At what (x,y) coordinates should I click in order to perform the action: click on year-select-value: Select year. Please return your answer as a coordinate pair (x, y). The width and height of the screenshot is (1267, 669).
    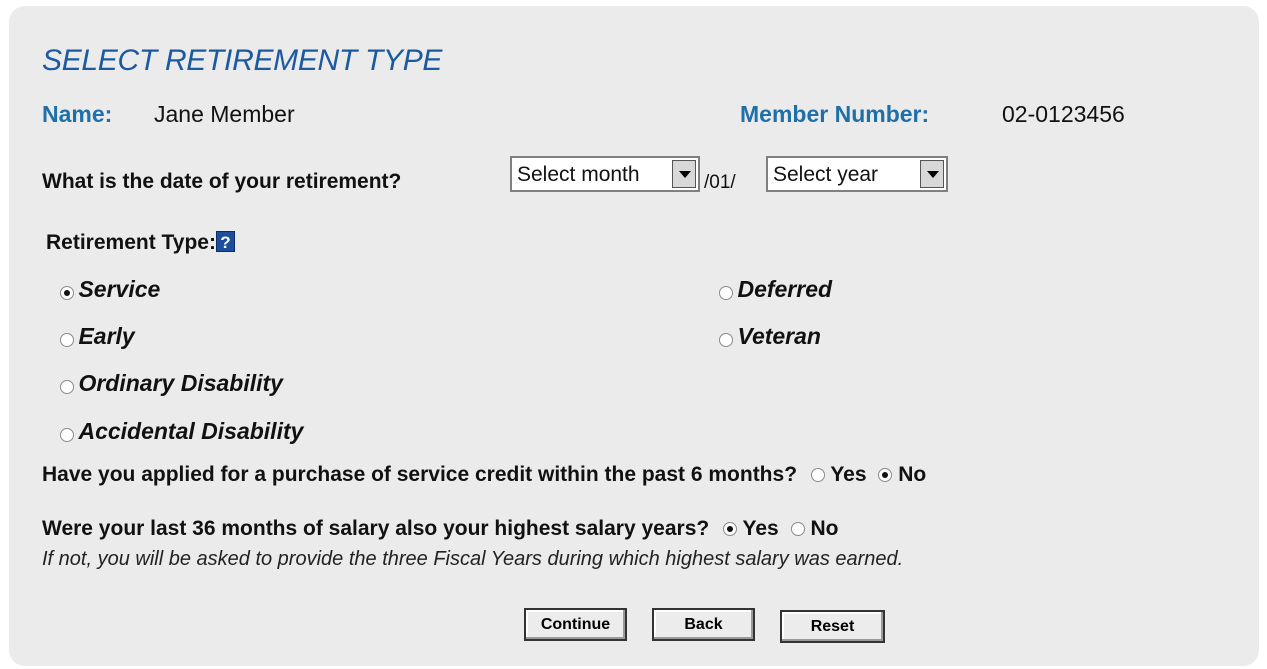
    Looking at the image, I should click on (826, 174).